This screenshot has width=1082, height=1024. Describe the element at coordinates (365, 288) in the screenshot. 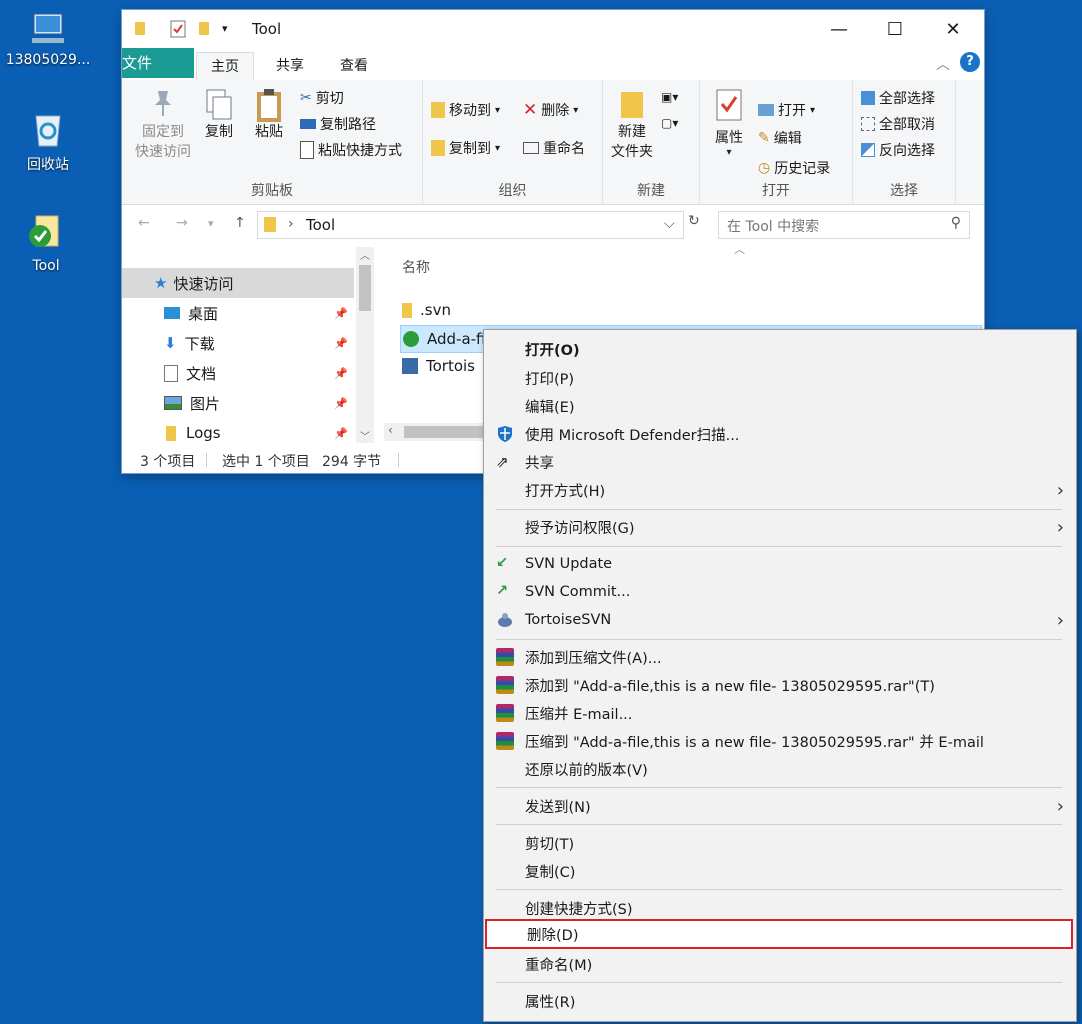

I see `scroll-thumb` at that location.